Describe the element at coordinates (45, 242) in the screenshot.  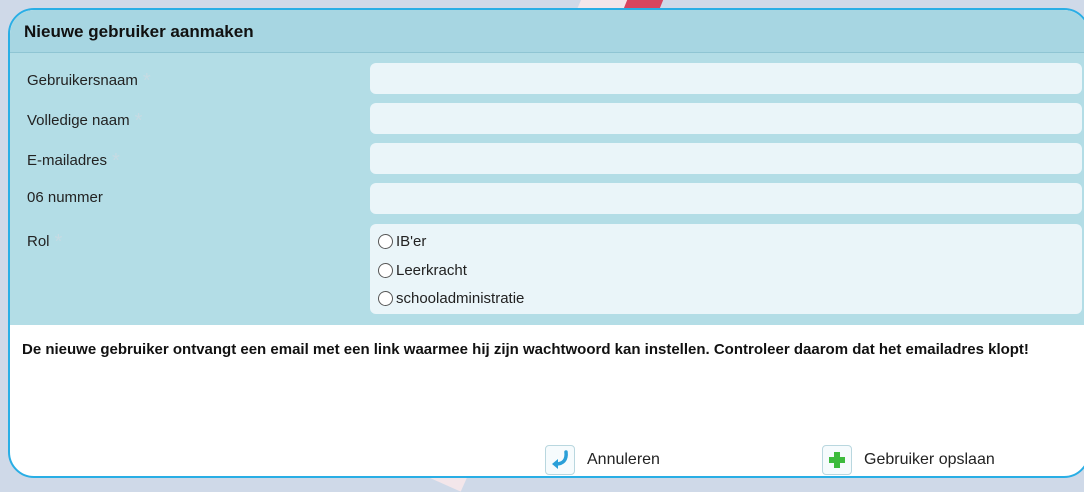
I see `role-label: Rol *` at that location.